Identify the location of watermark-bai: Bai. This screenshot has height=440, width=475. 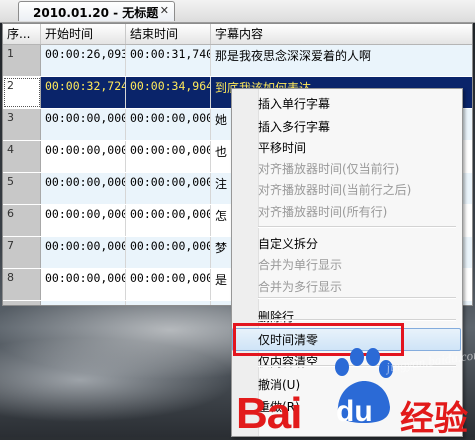
(269, 413).